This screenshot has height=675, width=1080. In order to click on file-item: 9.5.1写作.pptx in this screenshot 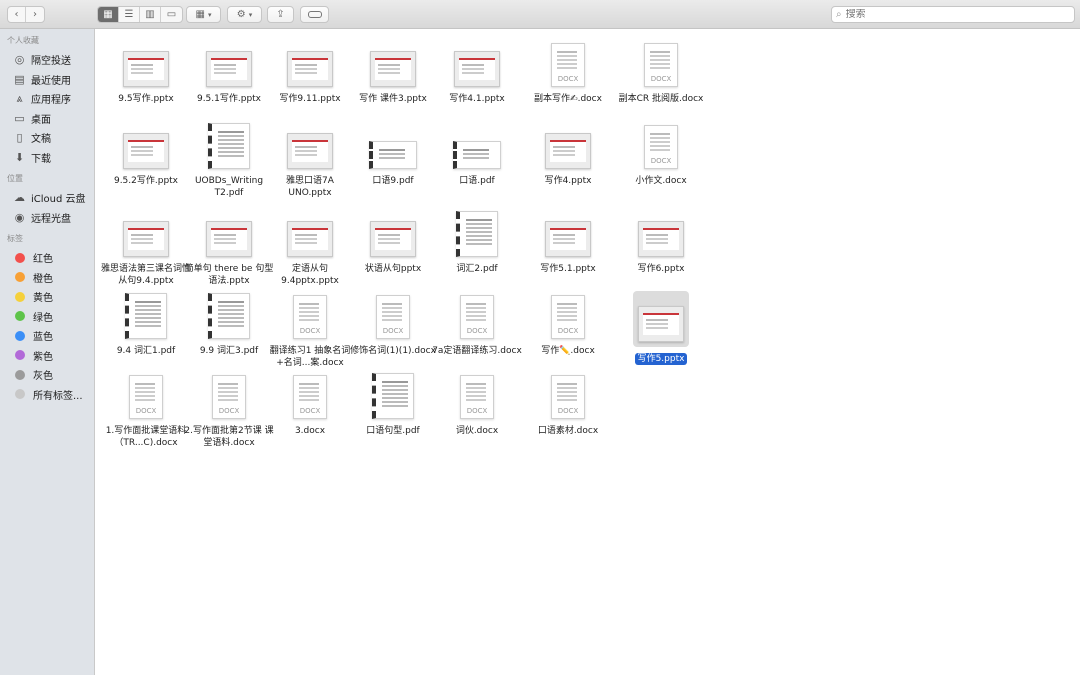, I will do `click(229, 72)`.